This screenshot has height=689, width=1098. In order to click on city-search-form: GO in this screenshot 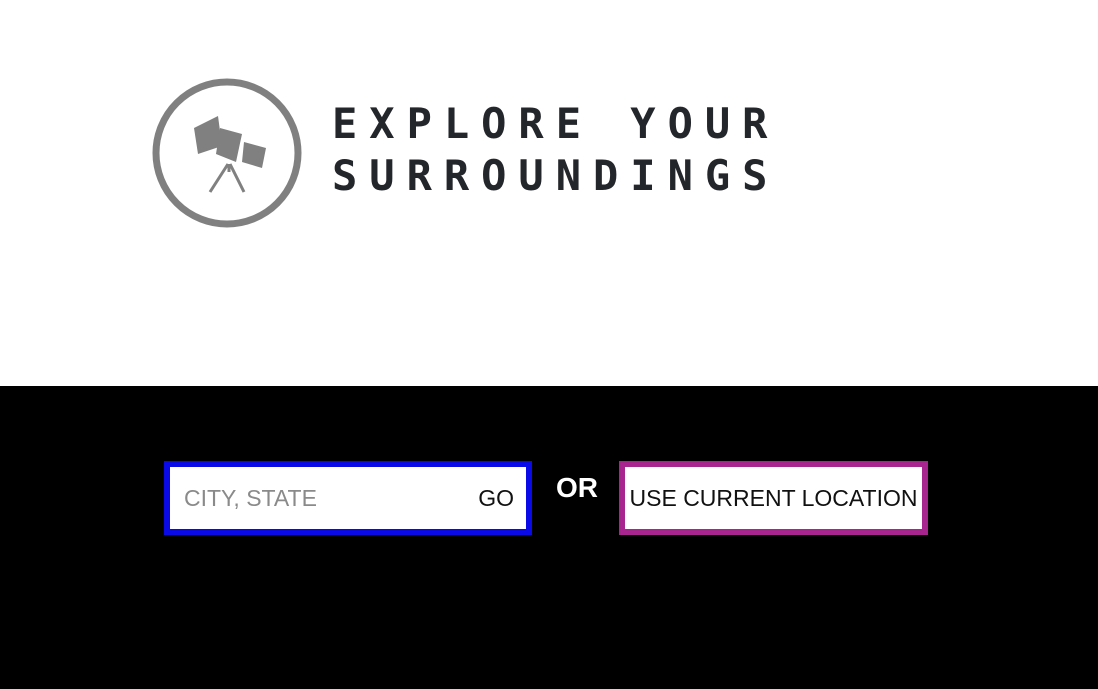, I will do `click(348, 498)`.